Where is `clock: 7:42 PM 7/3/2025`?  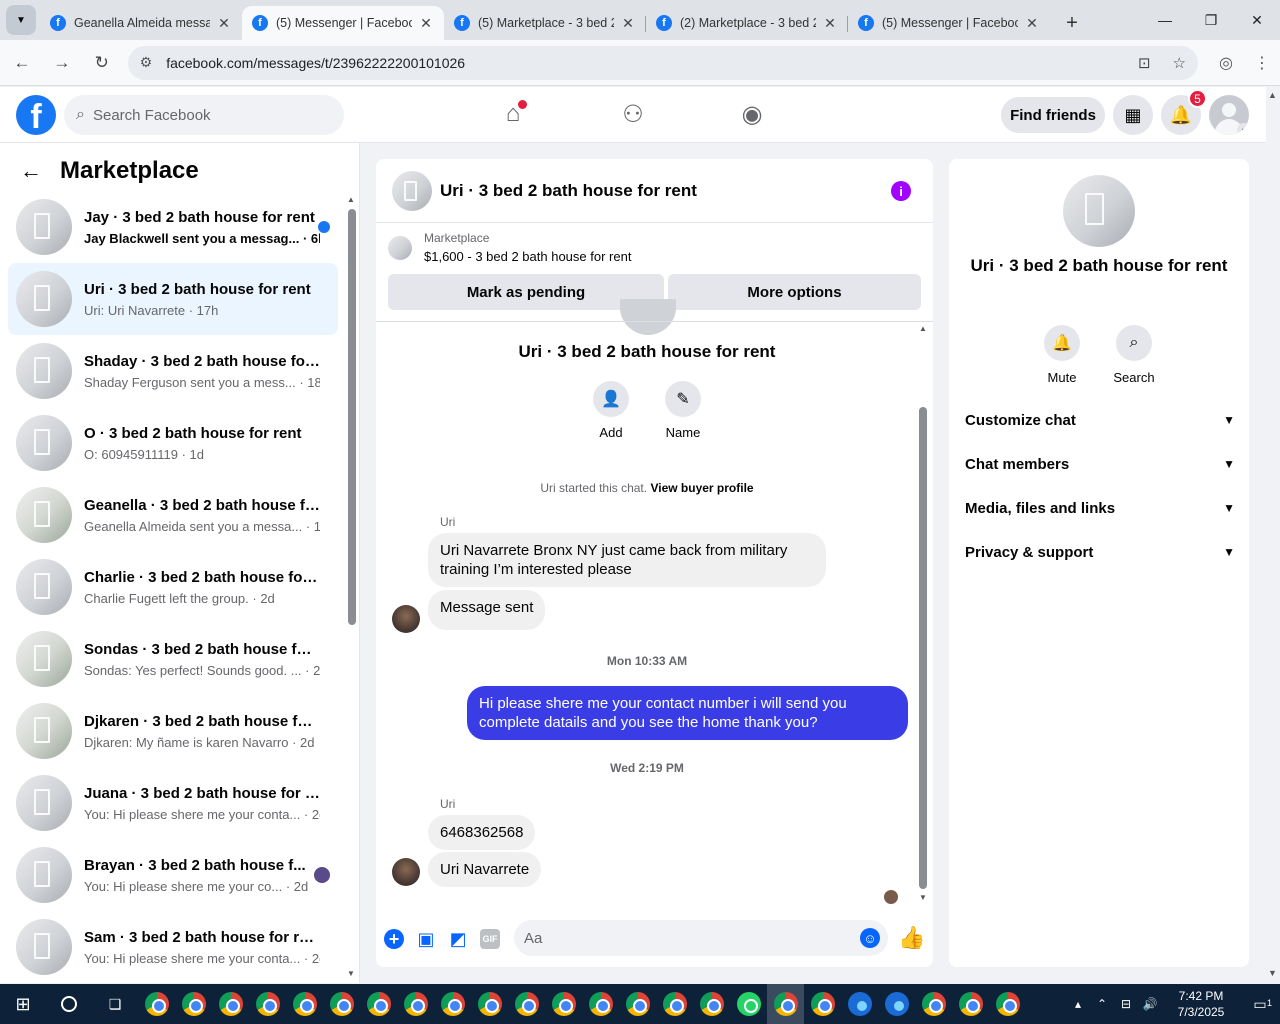
clock: 7:42 PM 7/3/2025 is located at coordinates (1201, 1004).